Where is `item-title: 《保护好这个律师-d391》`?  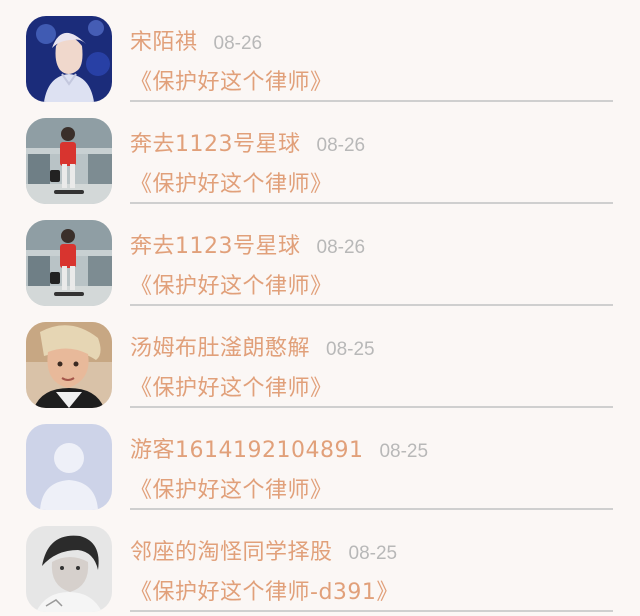
item-title: 《保护好这个律师-d391》 is located at coordinates (264, 590).